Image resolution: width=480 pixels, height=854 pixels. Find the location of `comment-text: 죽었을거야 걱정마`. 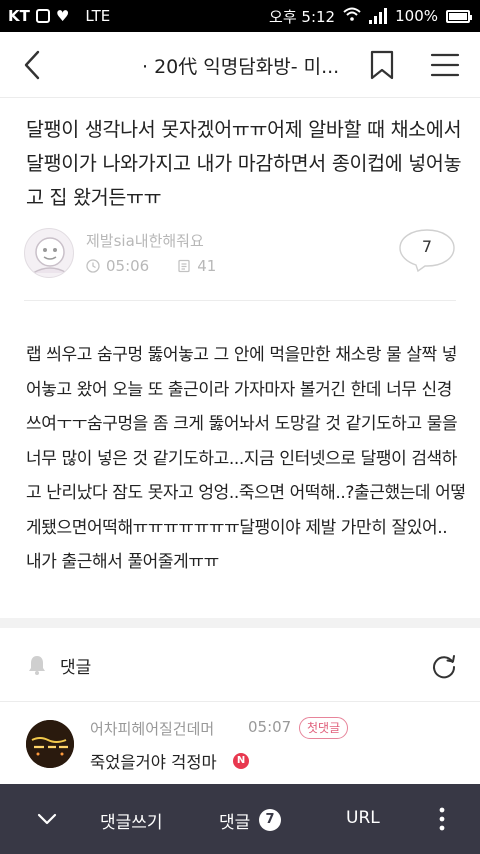

comment-text: 죽었을거야 걱정마 is located at coordinates (153, 762).